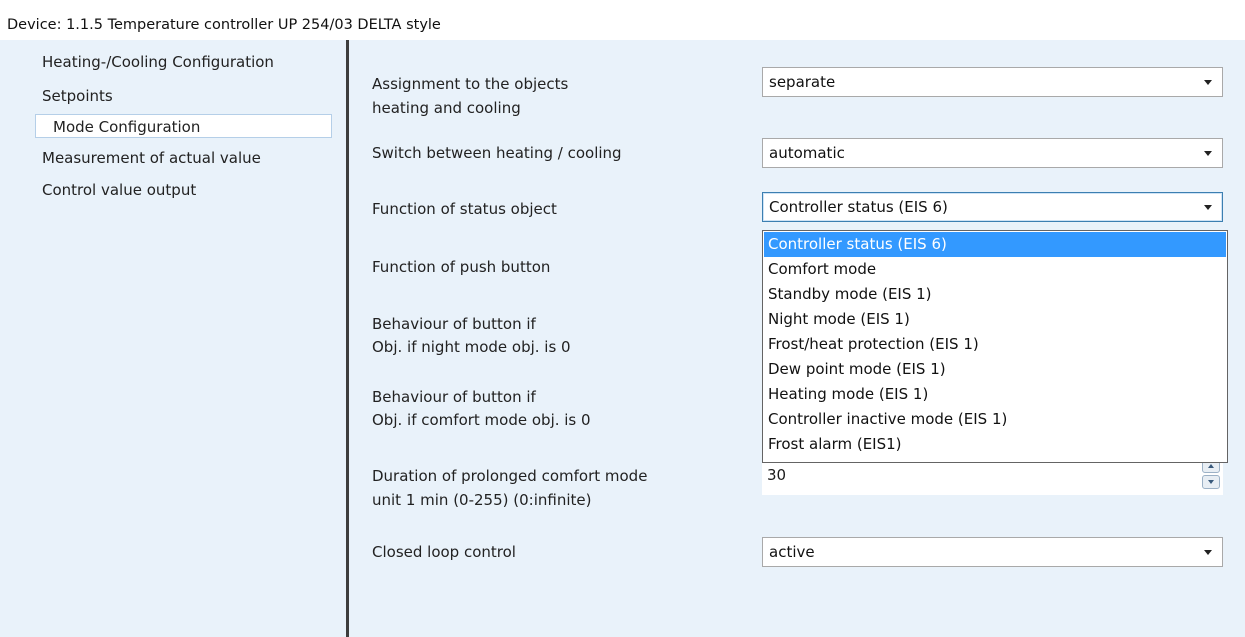 The width and height of the screenshot is (1245, 637). Describe the element at coordinates (119, 190) in the screenshot. I see `sidebar-item-control-value-output: Control value output` at that location.